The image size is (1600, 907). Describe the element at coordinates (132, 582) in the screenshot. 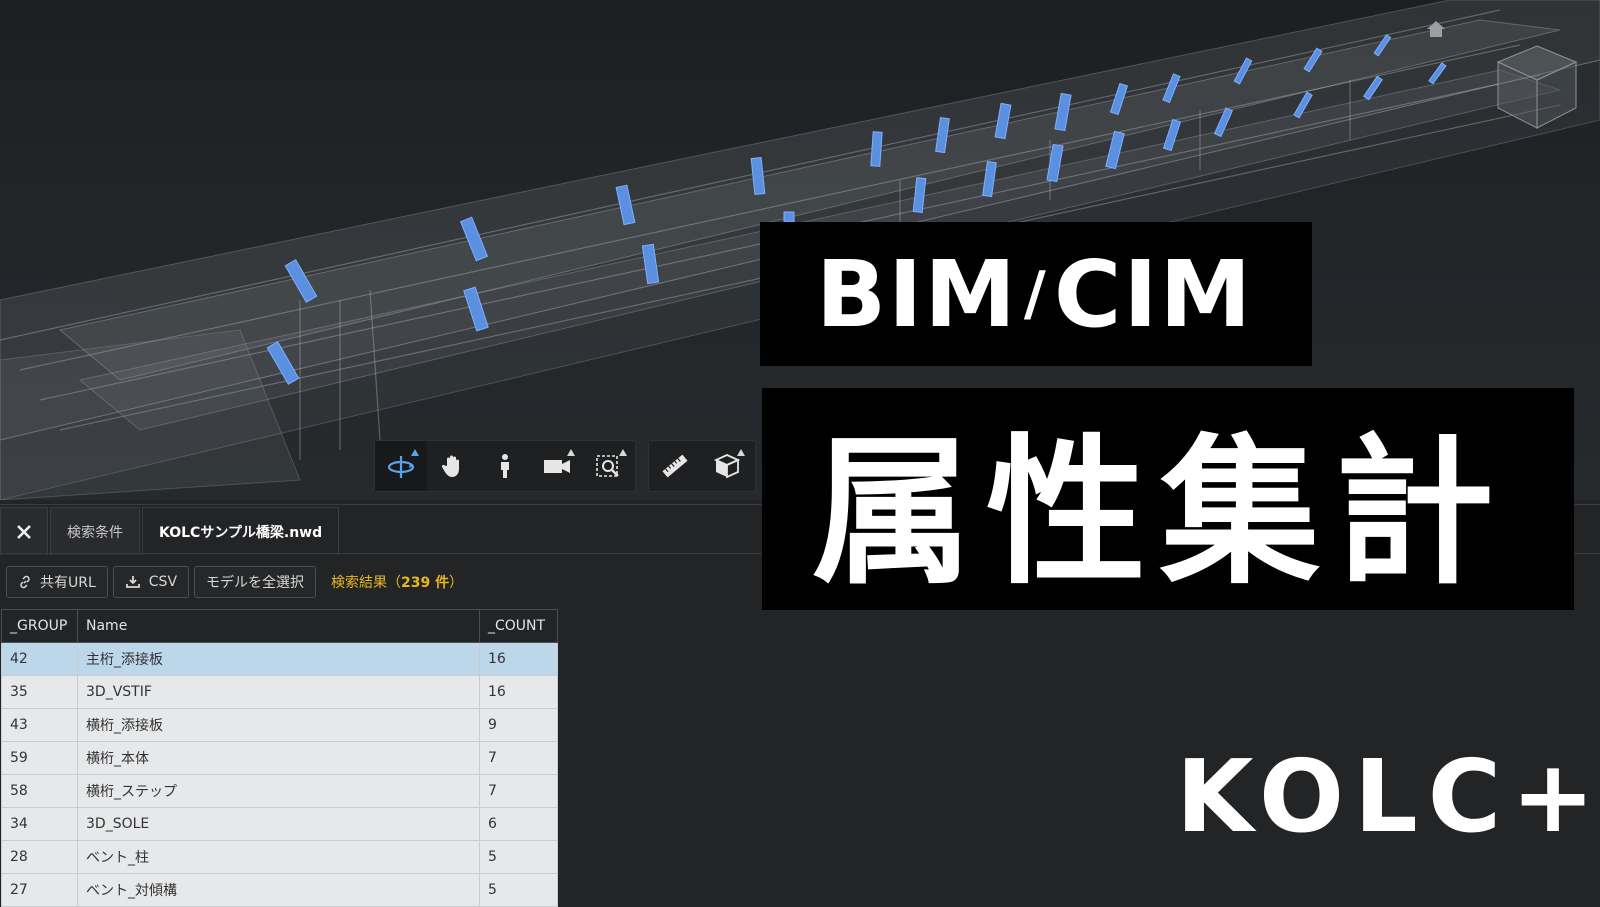

I see `download-icon` at that location.